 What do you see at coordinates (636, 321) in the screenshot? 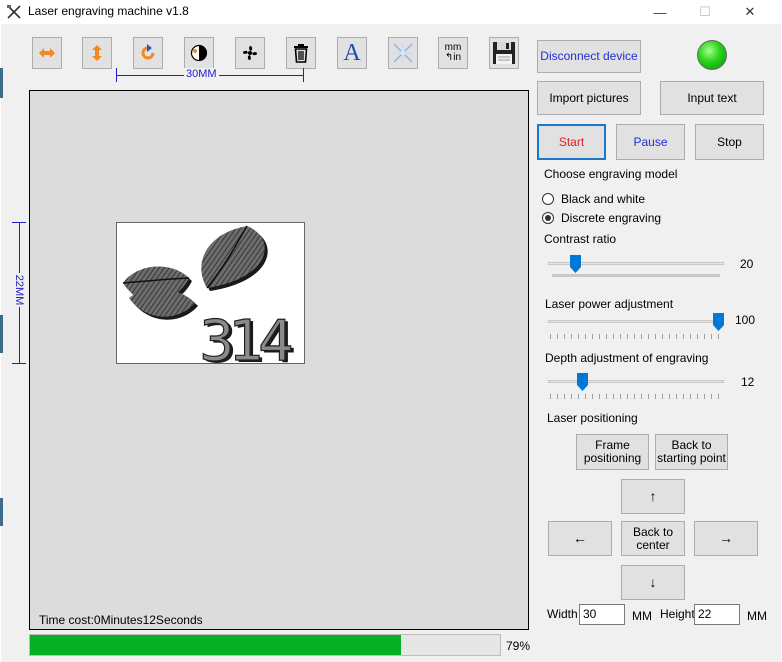
I see `laser-power-slider-track` at bounding box center [636, 321].